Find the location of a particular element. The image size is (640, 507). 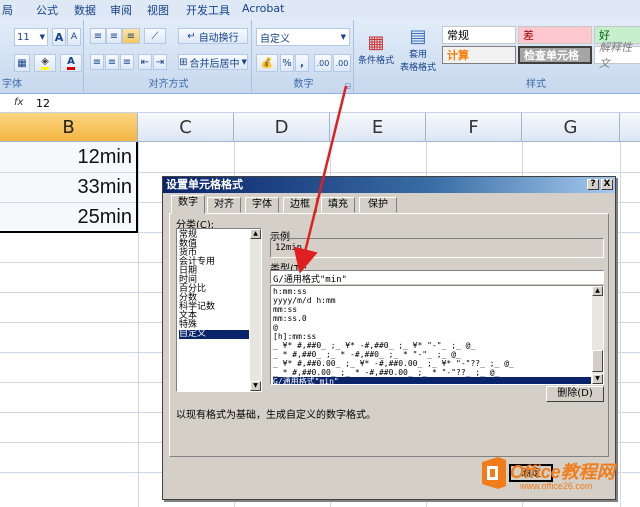

fill-bucket-icon: ◈ is located at coordinates (45, 63).